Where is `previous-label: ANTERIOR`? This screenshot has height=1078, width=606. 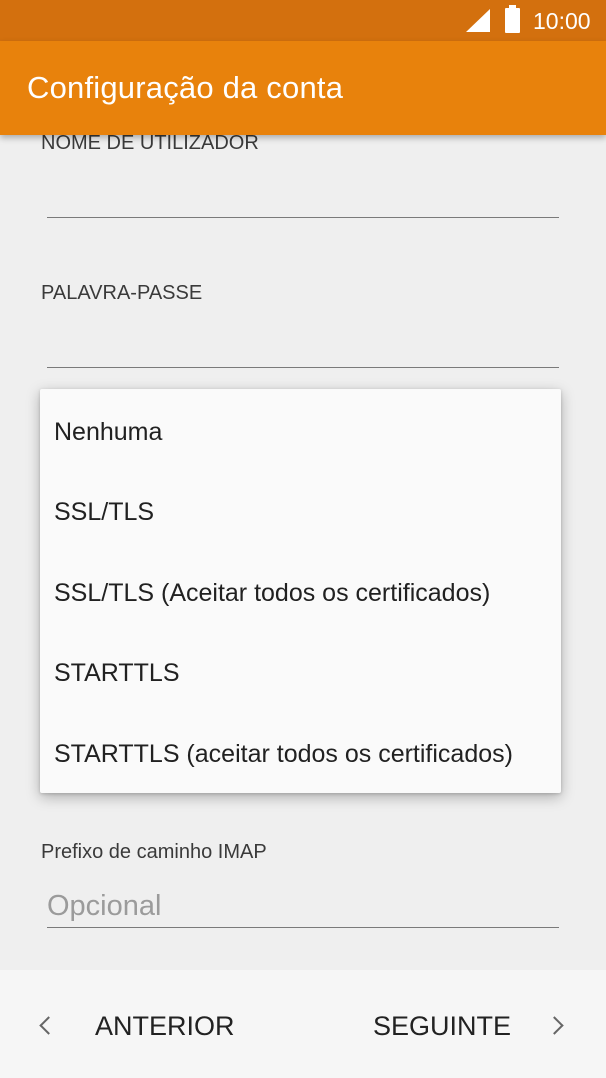 previous-label: ANTERIOR is located at coordinates (165, 1026).